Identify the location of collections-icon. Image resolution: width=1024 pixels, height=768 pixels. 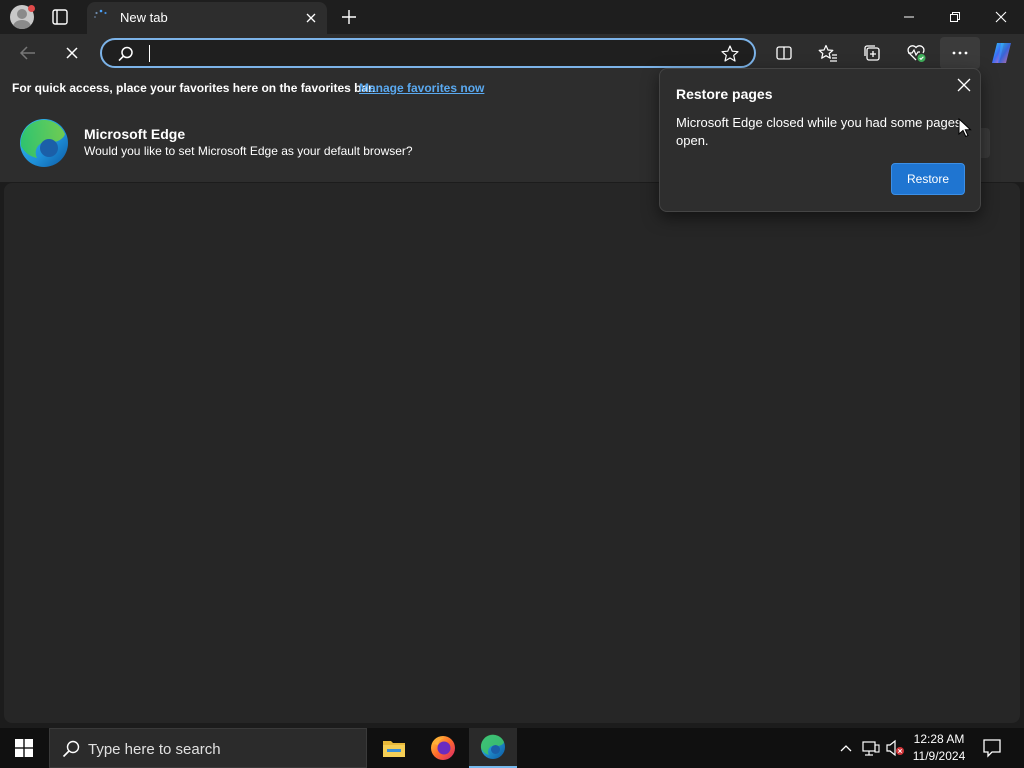
(872, 53).